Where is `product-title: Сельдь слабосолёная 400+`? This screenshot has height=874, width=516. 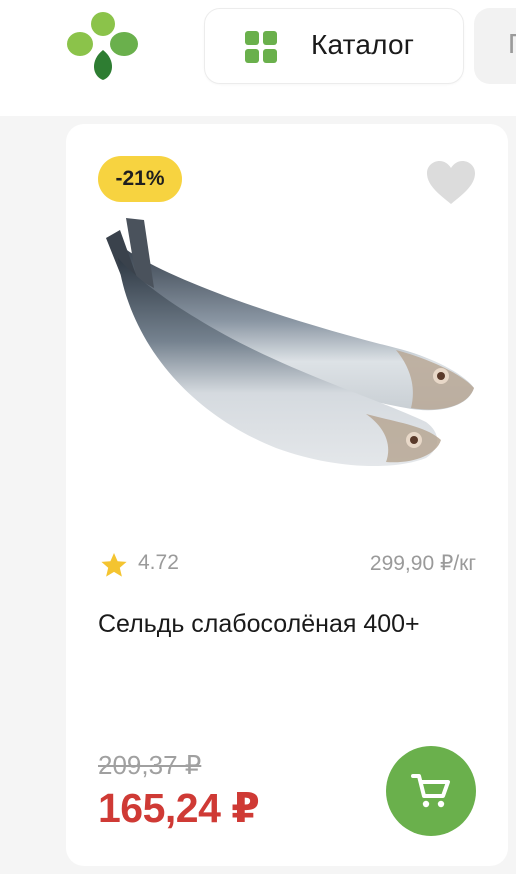 product-title: Сельдь слабосолёная 400+ is located at coordinates (288, 624).